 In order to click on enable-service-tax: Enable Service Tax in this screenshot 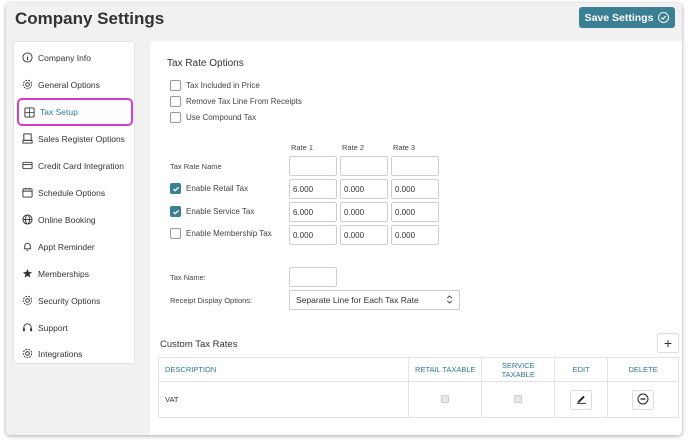, I will do `click(212, 211)`.